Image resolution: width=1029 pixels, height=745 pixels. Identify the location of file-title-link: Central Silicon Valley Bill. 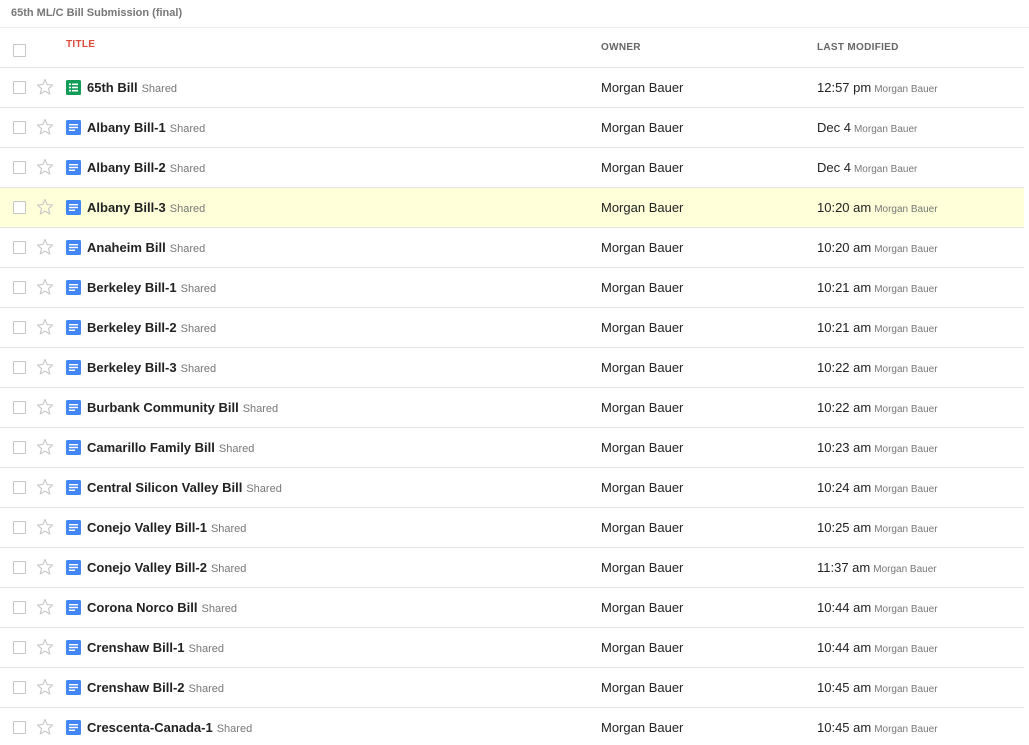
(164, 487).